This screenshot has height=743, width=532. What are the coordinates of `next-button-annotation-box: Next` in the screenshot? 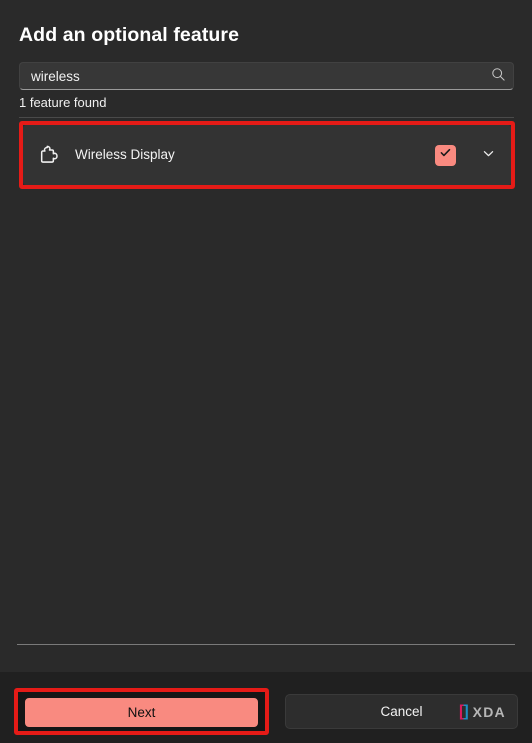 It's located at (141, 711).